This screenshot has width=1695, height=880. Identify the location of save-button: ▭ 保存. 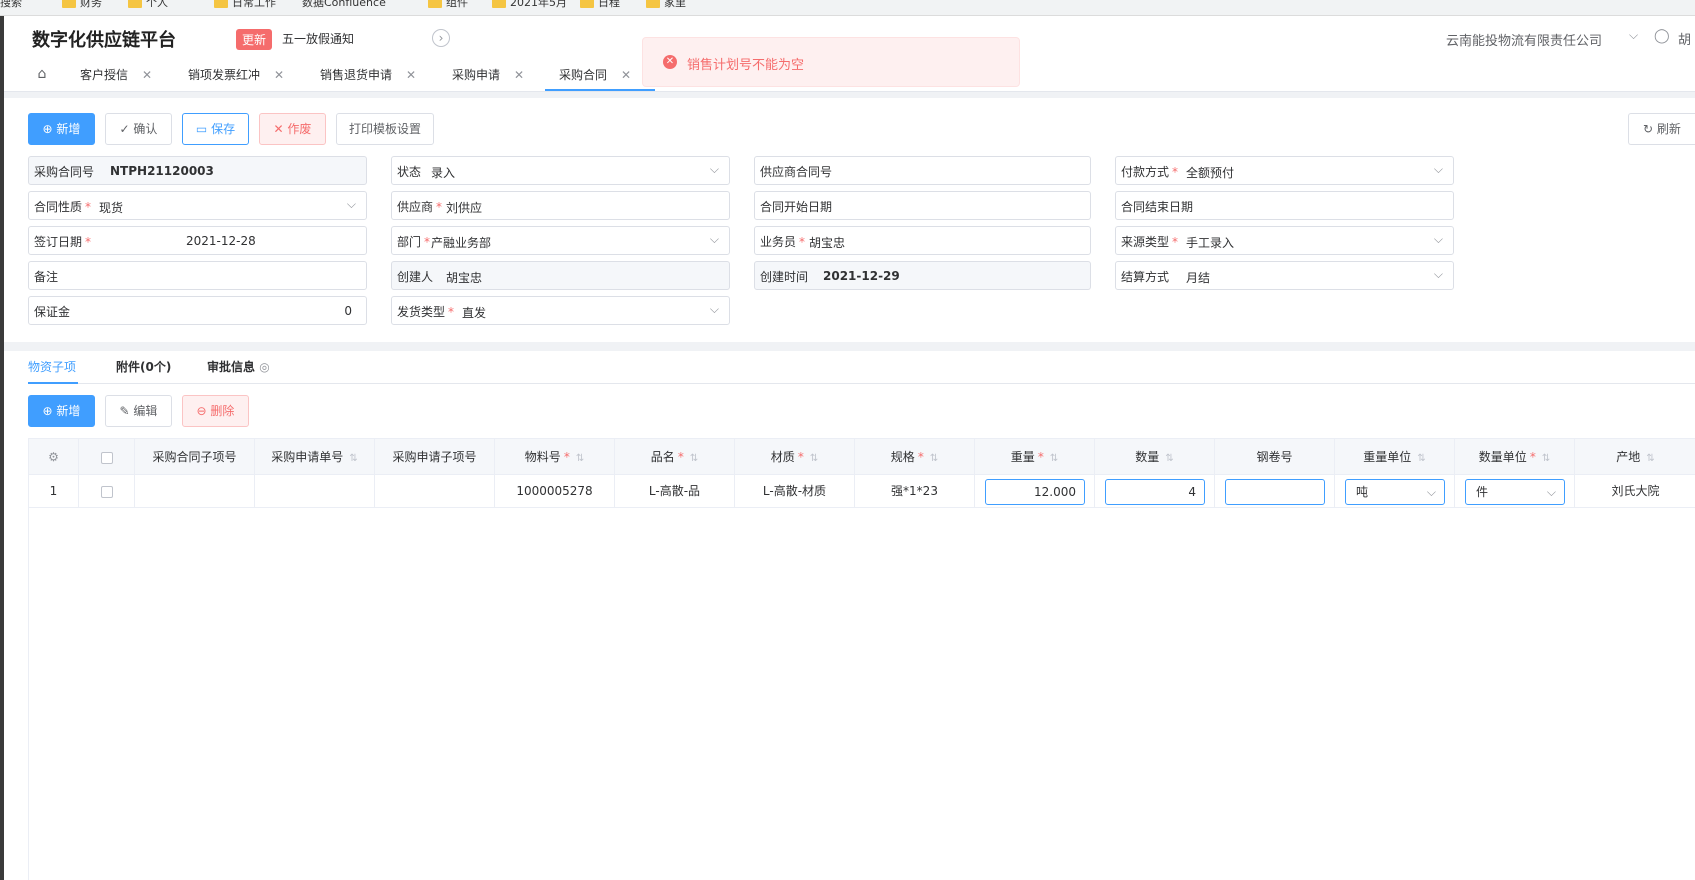
(215, 129).